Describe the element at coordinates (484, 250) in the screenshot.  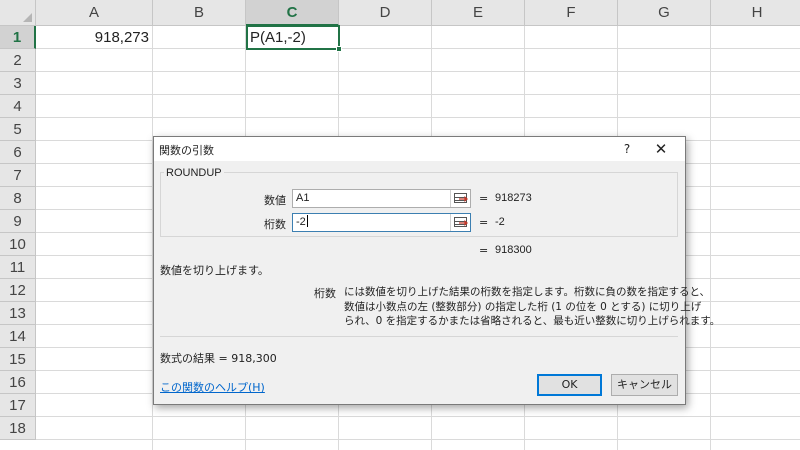
I see `function-result-equals: =` at that location.